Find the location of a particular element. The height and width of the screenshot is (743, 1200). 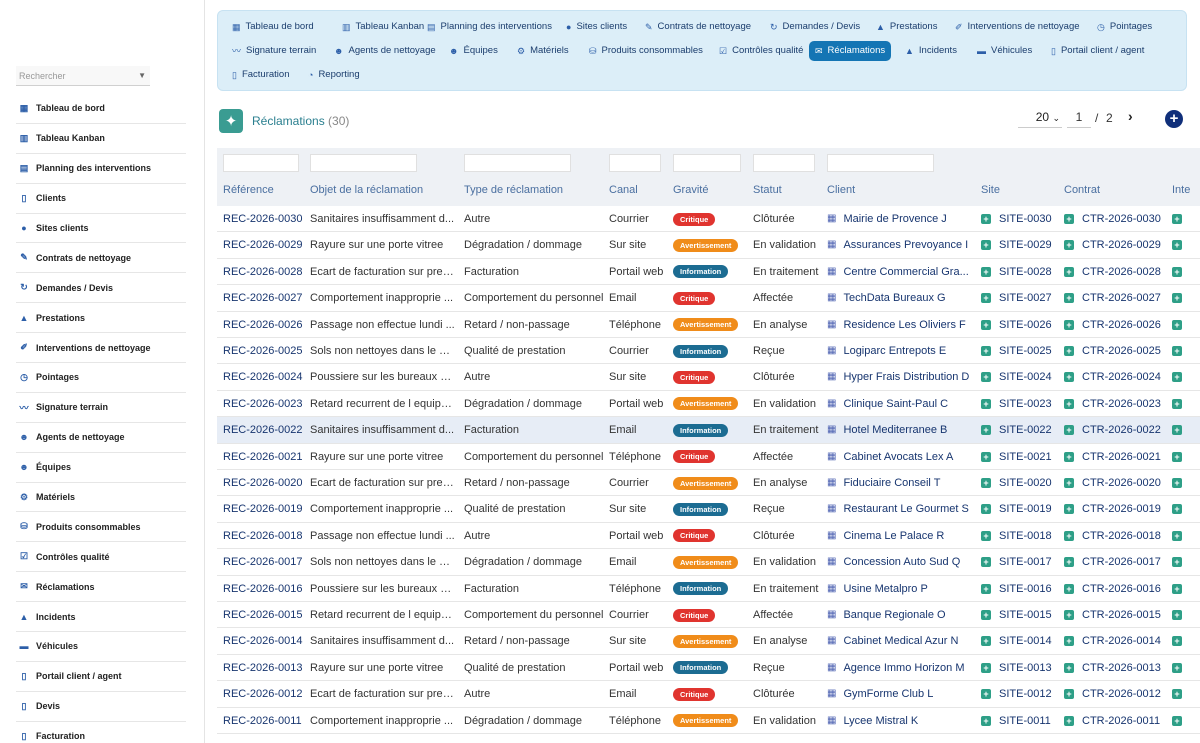

client-cell: ▦ Logiparc Entrepots E is located at coordinates (899, 351).